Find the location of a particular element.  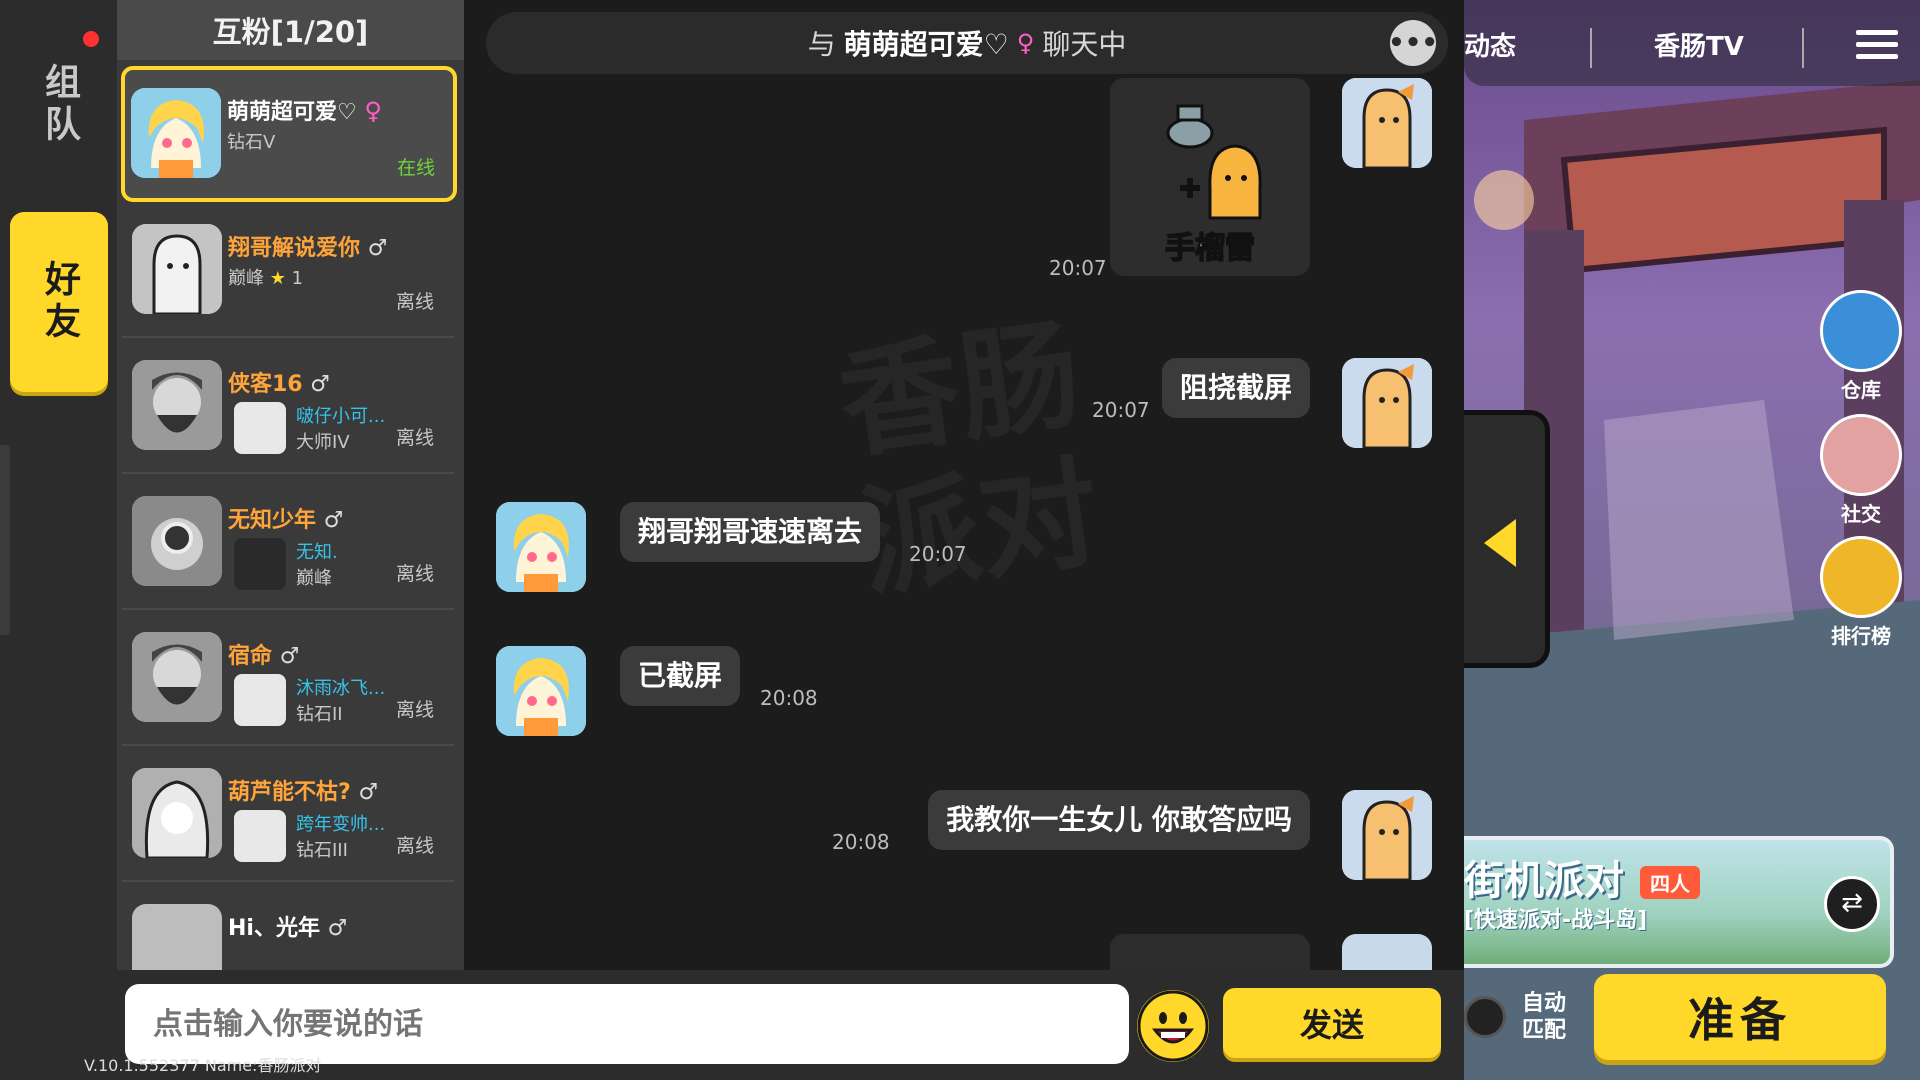

bearded-hero-avatar-icon is located at coordinates (177, 405).